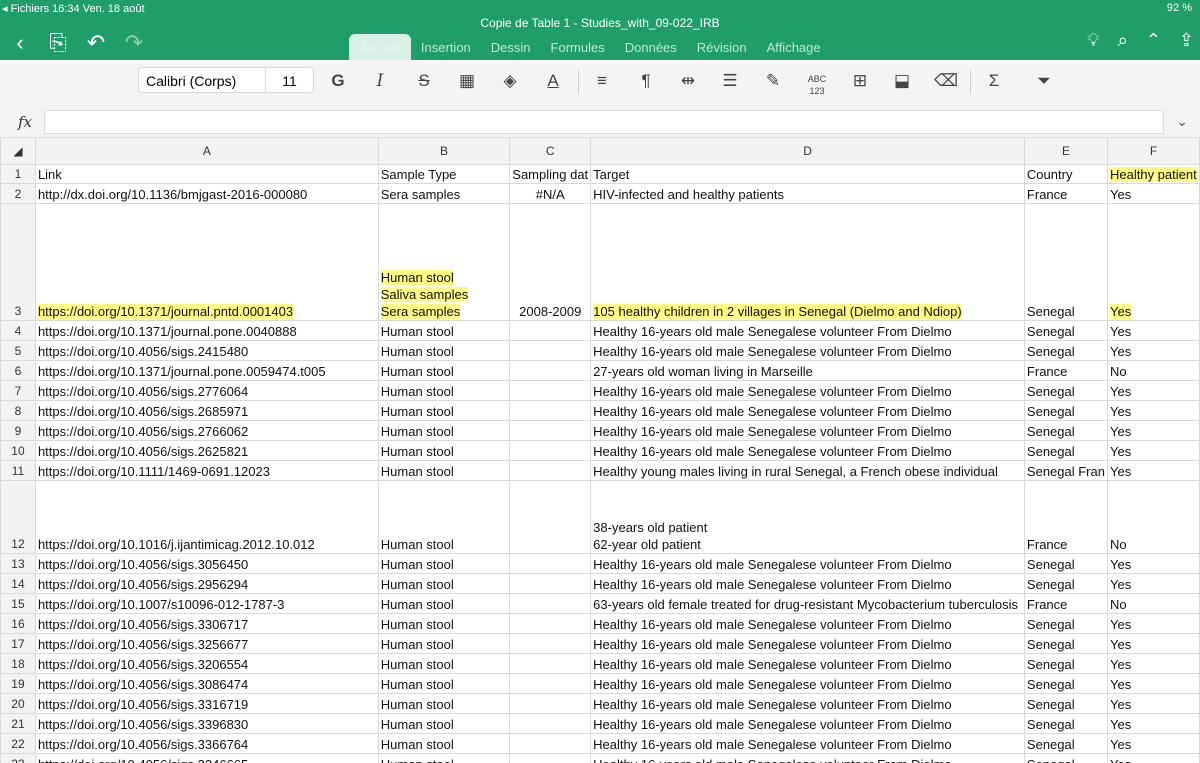  Describe the element at coordinates (206, 583) in the screenshot. I see `cell: https://doi.org/10.4056/sigs.2956294` at that location.